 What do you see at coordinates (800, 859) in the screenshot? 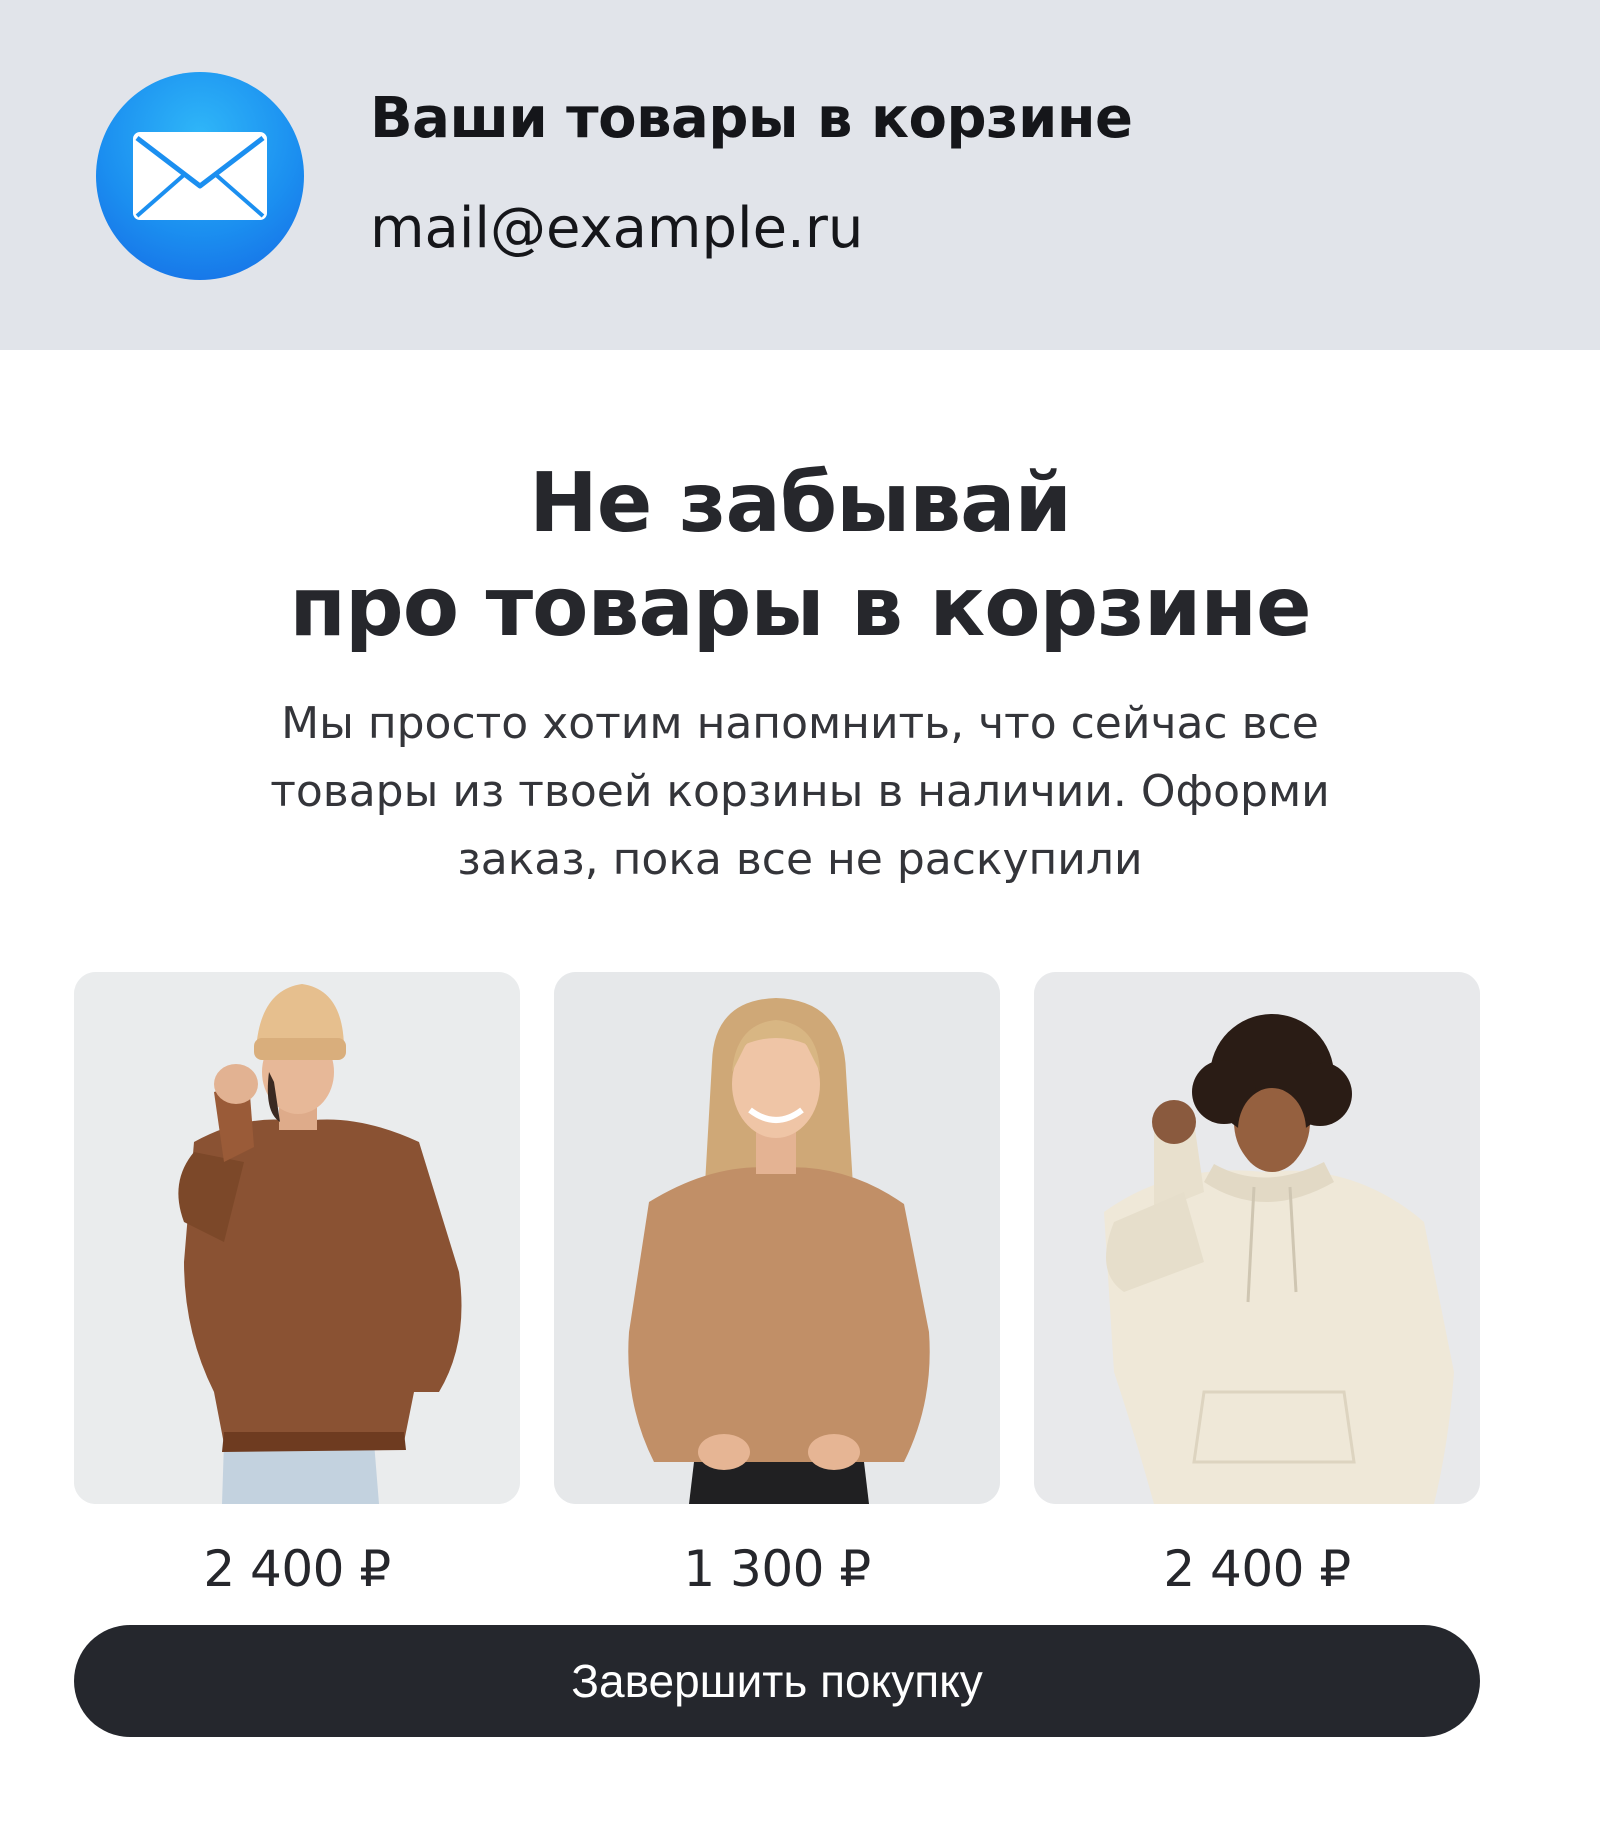
I see `reminder-text-line: заказ, пока все не раскупили` at bounding box center [800, 859].